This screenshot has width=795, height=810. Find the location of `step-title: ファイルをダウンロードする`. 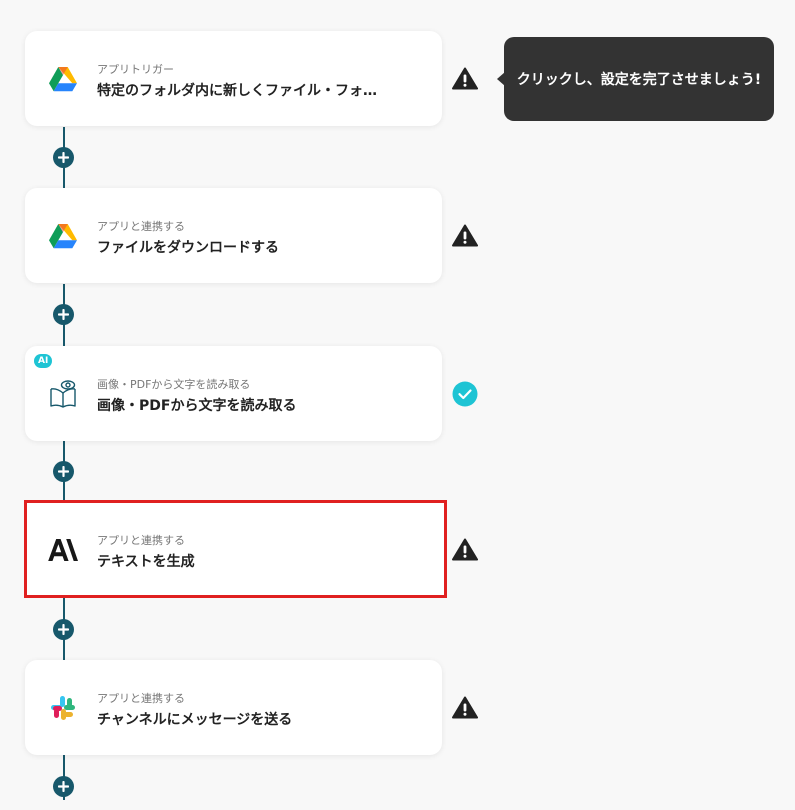

step-title: ファイルをダウンロードする is located at coordinates (188, 248).